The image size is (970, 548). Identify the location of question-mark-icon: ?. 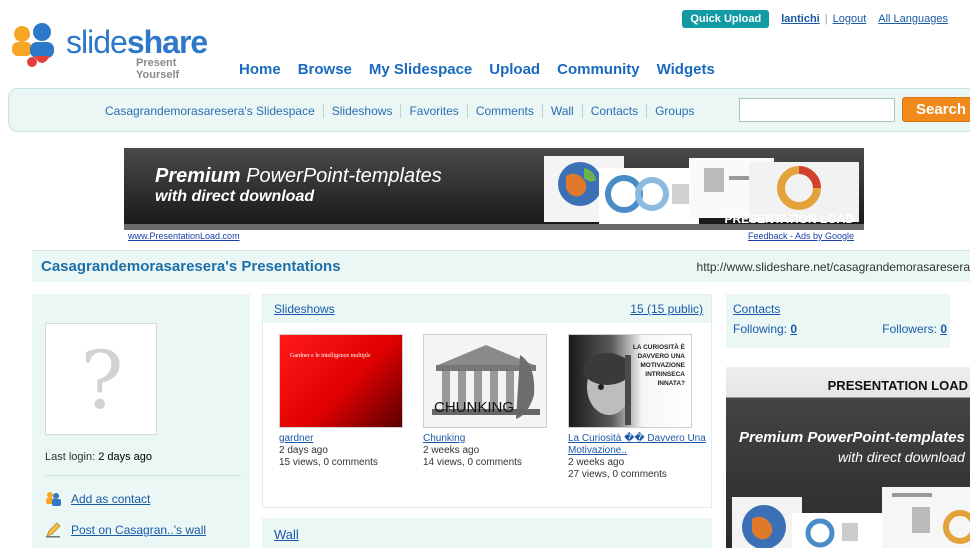
(102, 380).